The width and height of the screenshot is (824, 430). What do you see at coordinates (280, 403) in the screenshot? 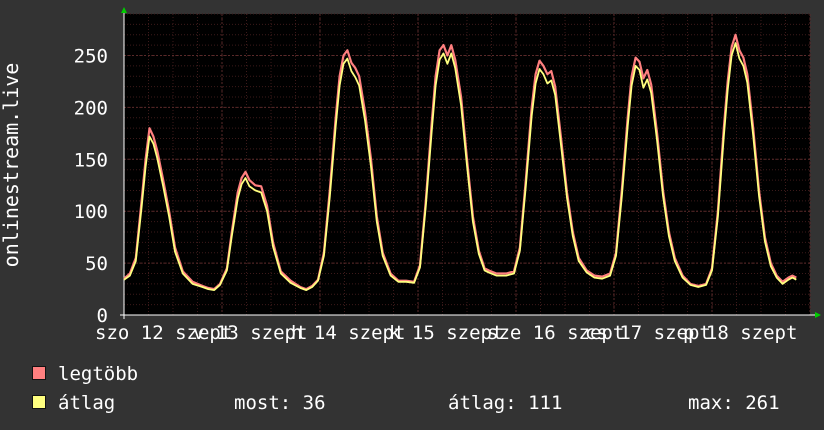
I see `stat-current: most: 36` at bounding box center [280, 403].